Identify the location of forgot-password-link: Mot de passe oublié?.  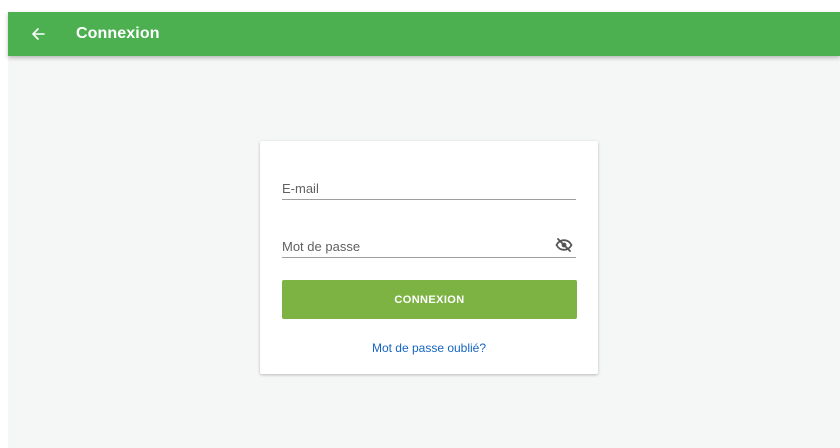
(429, 348).